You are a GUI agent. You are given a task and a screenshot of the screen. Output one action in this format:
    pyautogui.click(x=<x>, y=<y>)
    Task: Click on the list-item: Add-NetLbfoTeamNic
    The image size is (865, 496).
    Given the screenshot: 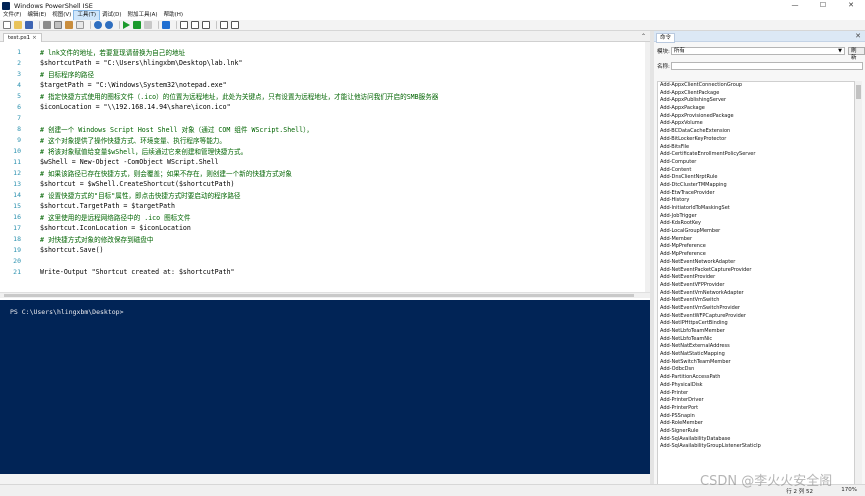 What is the action you would take?
    pyautogui.click(x=756, y=340)
    